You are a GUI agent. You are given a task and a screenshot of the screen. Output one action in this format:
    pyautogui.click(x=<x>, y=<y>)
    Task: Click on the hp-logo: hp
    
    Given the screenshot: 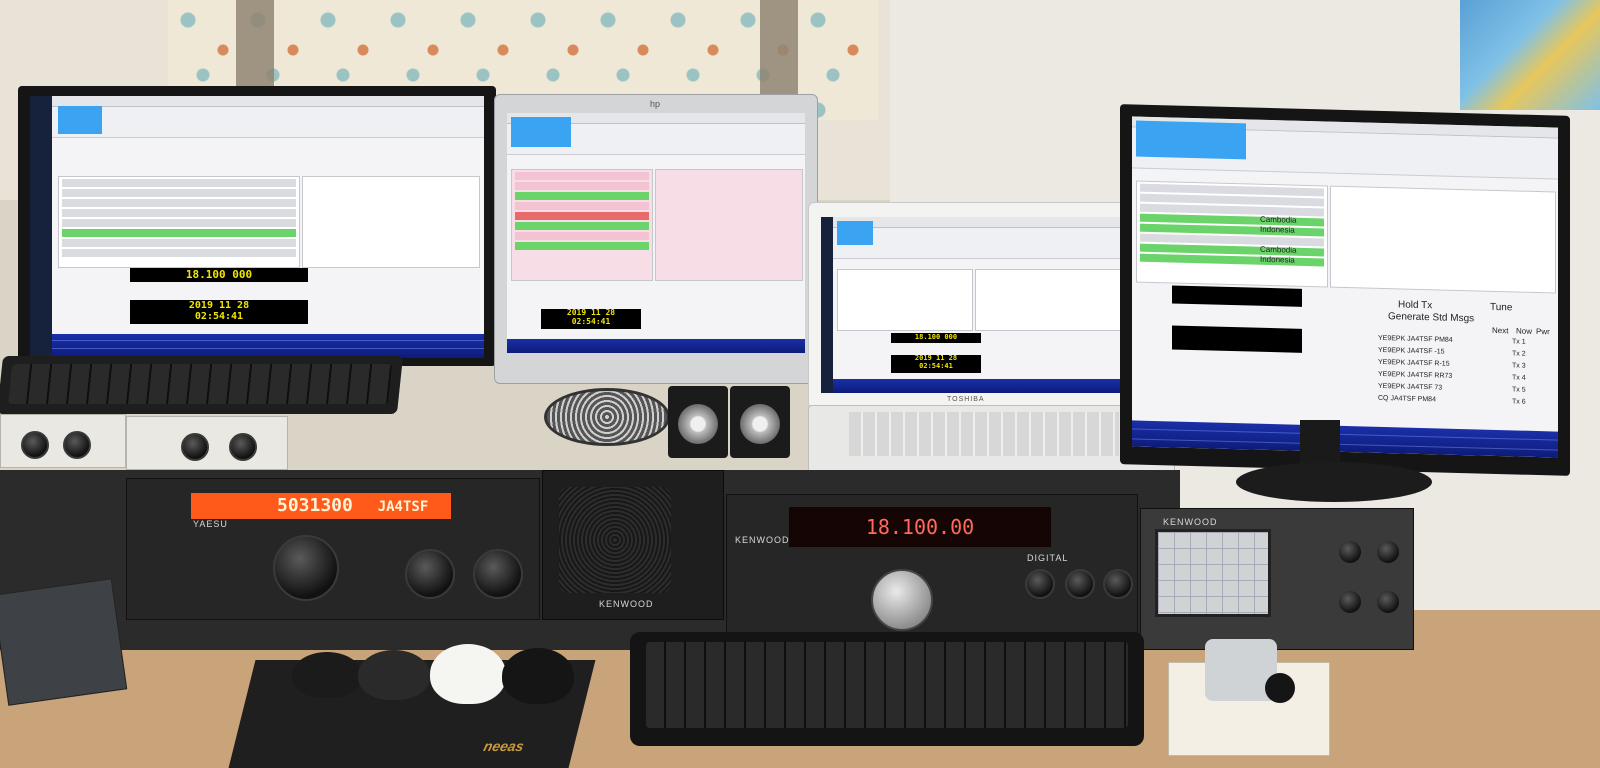 What is the action you would take?
    pyautogui.click(x=655, y=104)
    